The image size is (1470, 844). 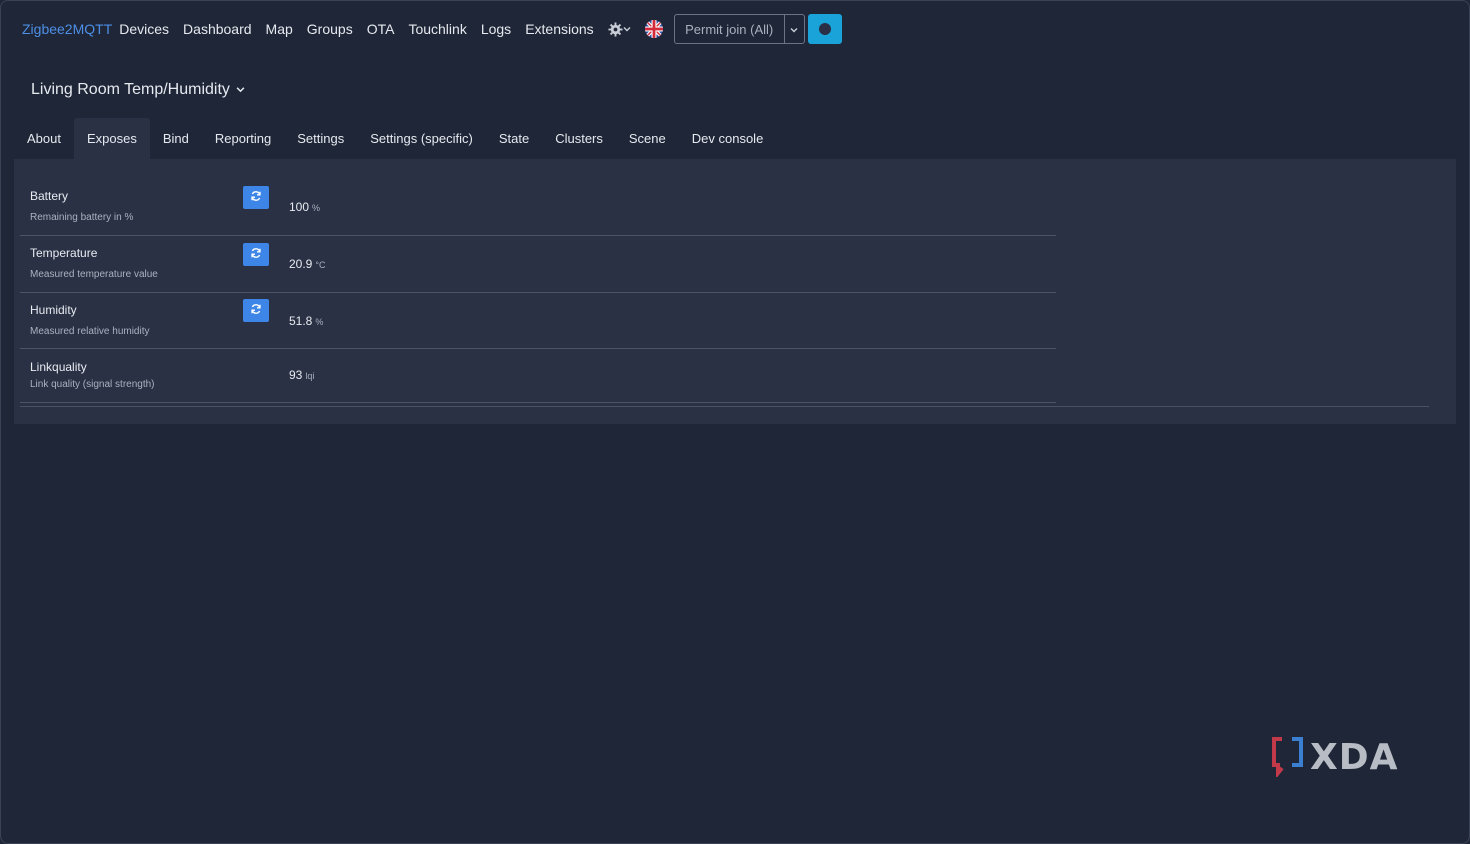 I want to click on permit-join-dropdown-toggle, so click(x=794, y=29).